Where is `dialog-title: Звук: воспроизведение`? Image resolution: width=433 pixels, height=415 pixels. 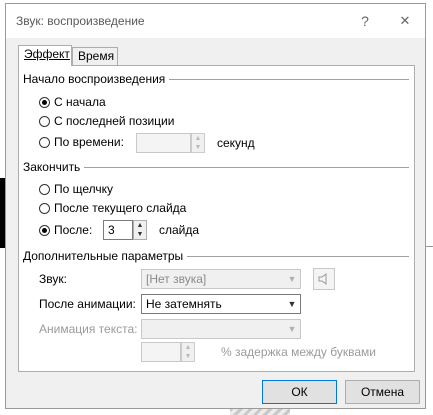
dialog-title: Звук: воспроизведение is located at coordinates (80, 21).